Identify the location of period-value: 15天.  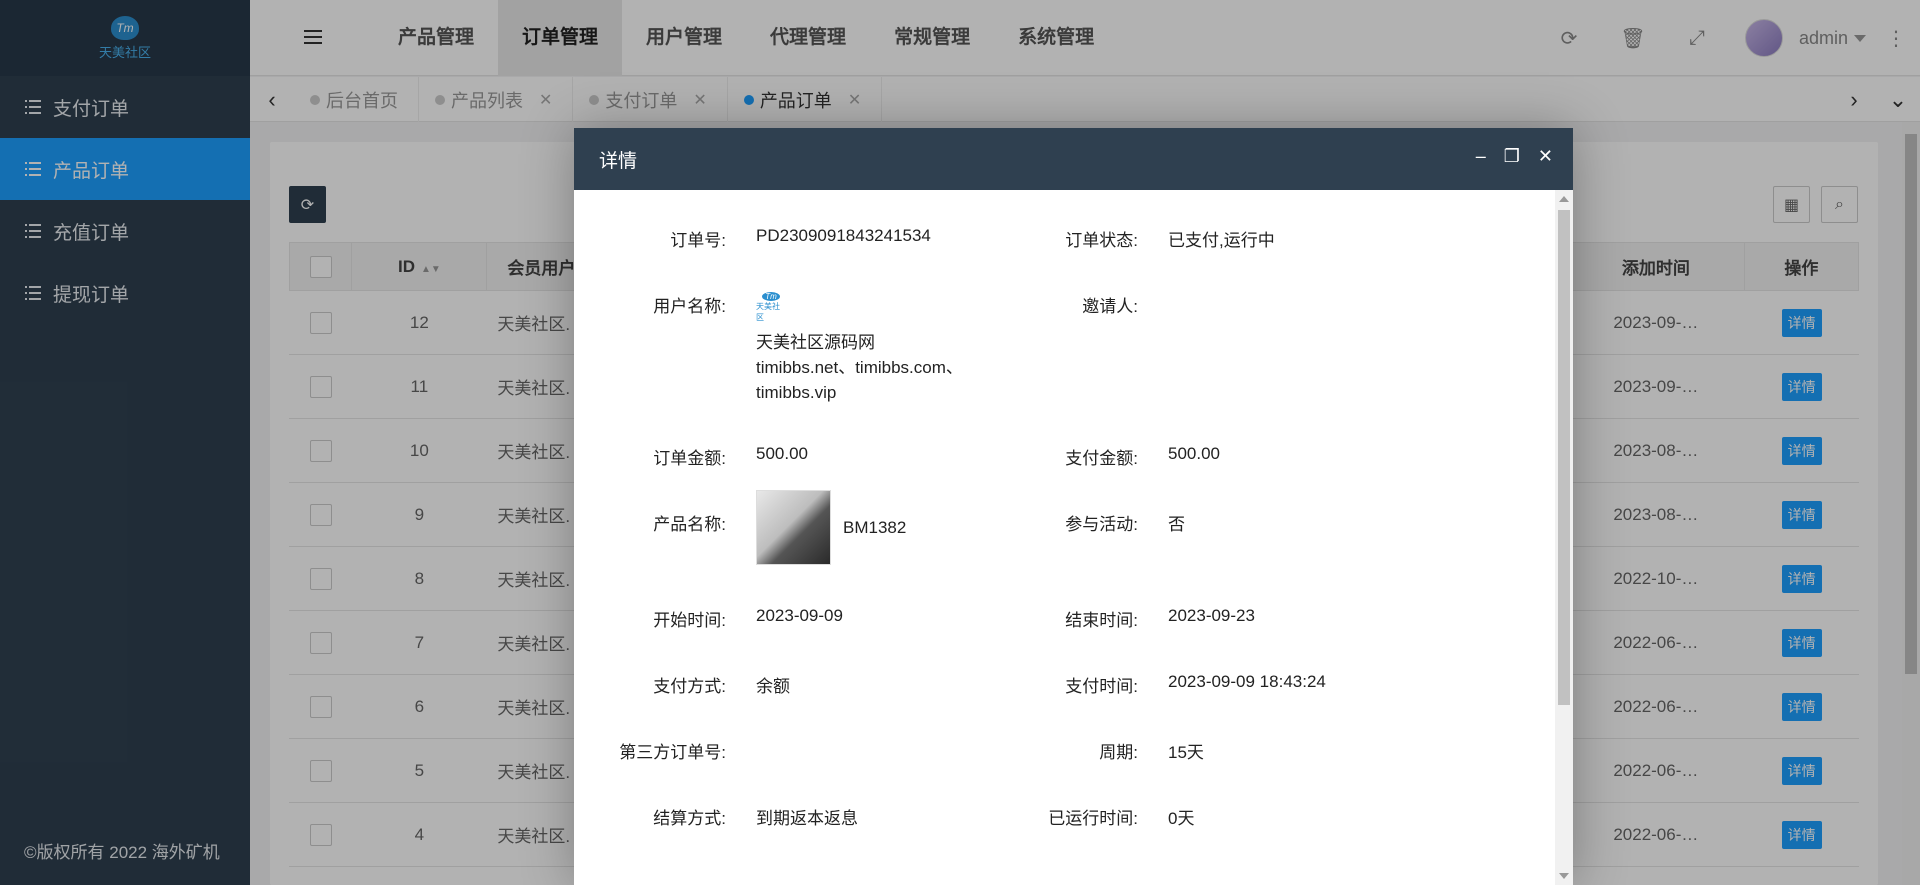
(1186, 752).